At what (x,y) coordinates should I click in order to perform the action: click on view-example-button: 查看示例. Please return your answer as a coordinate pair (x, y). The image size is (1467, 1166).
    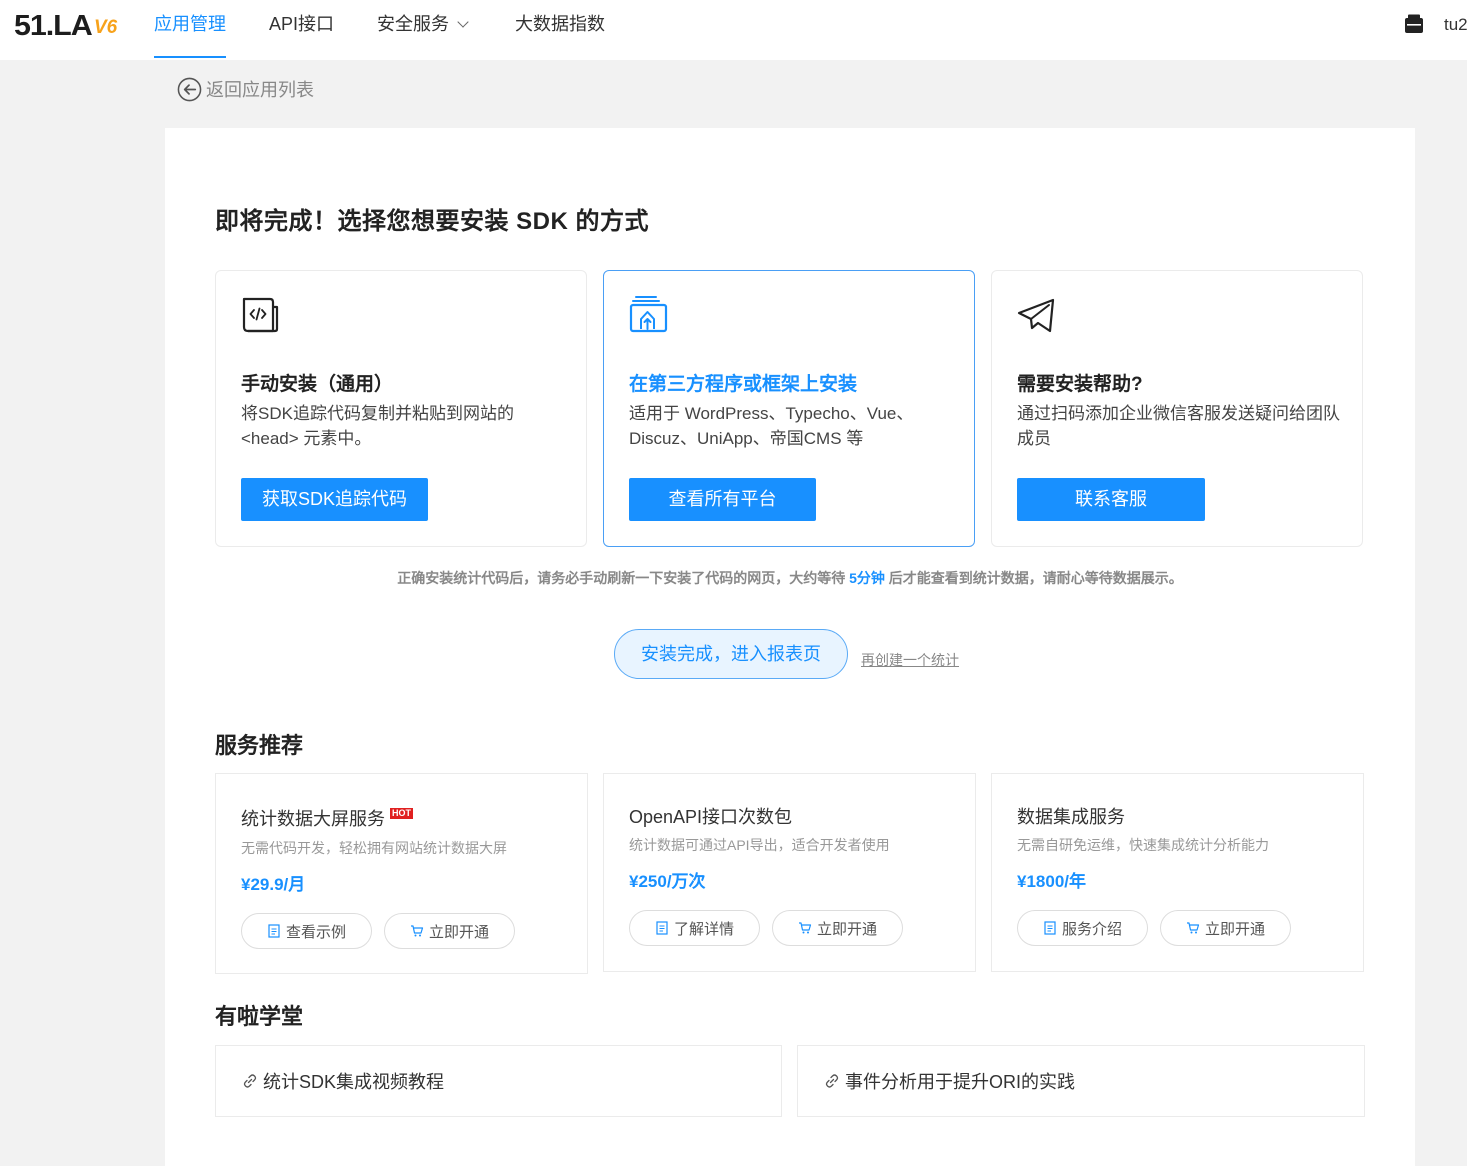
    Looking at the image, I should click on (306, 931).